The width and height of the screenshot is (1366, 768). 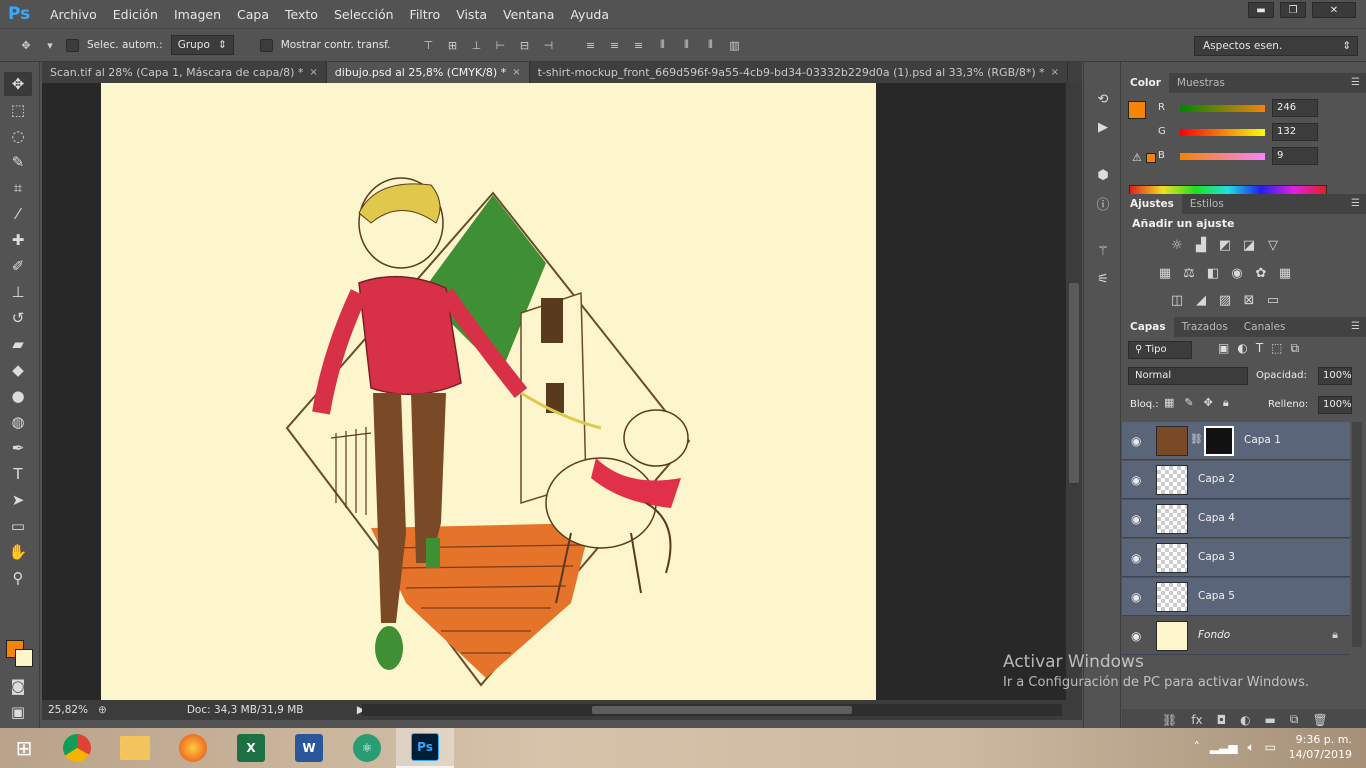 I want to click on brightness-icon: ☼, so click(x=1177, y=245).